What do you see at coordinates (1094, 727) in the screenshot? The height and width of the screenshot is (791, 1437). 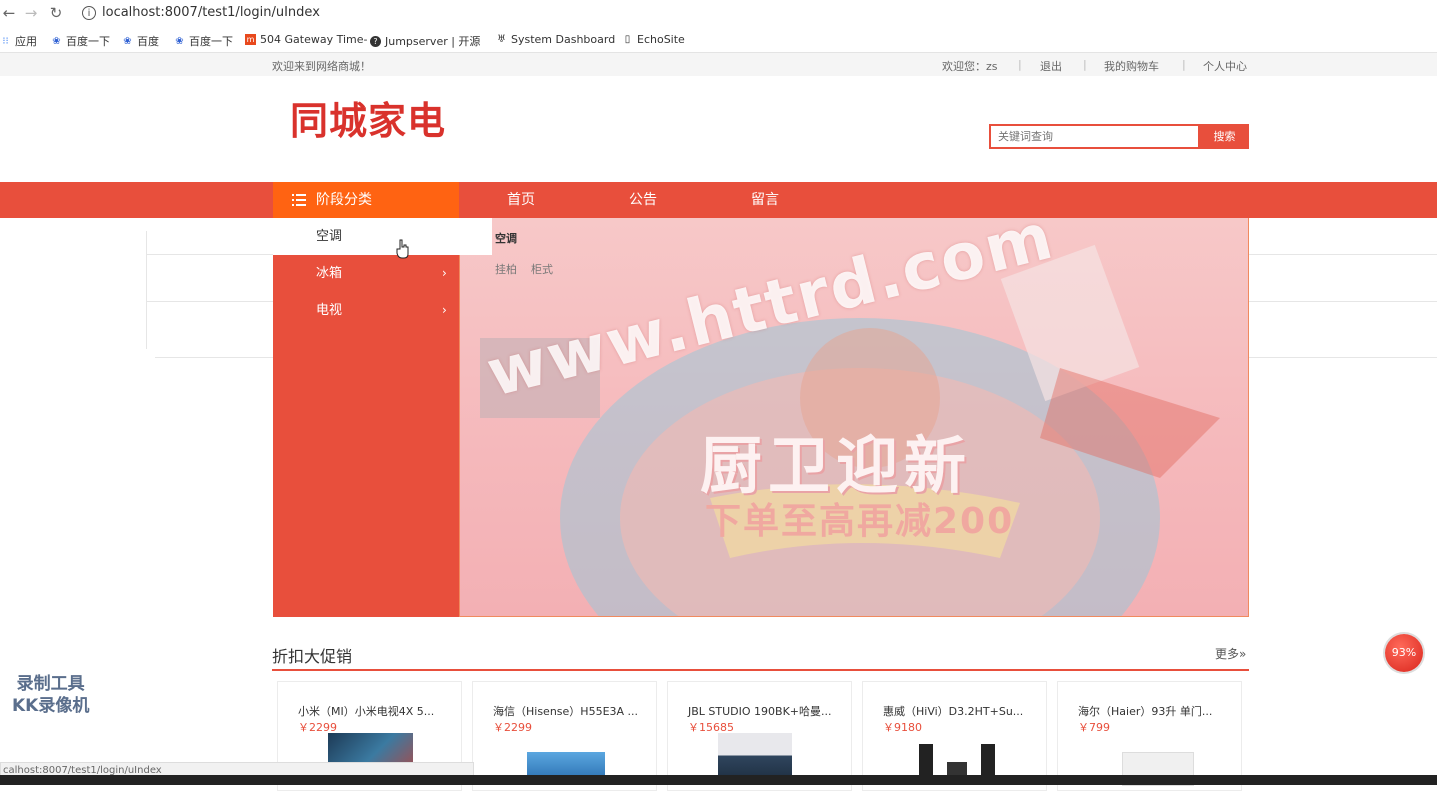 I see `product-price: ￥799` at bounding box center [1094, 727].